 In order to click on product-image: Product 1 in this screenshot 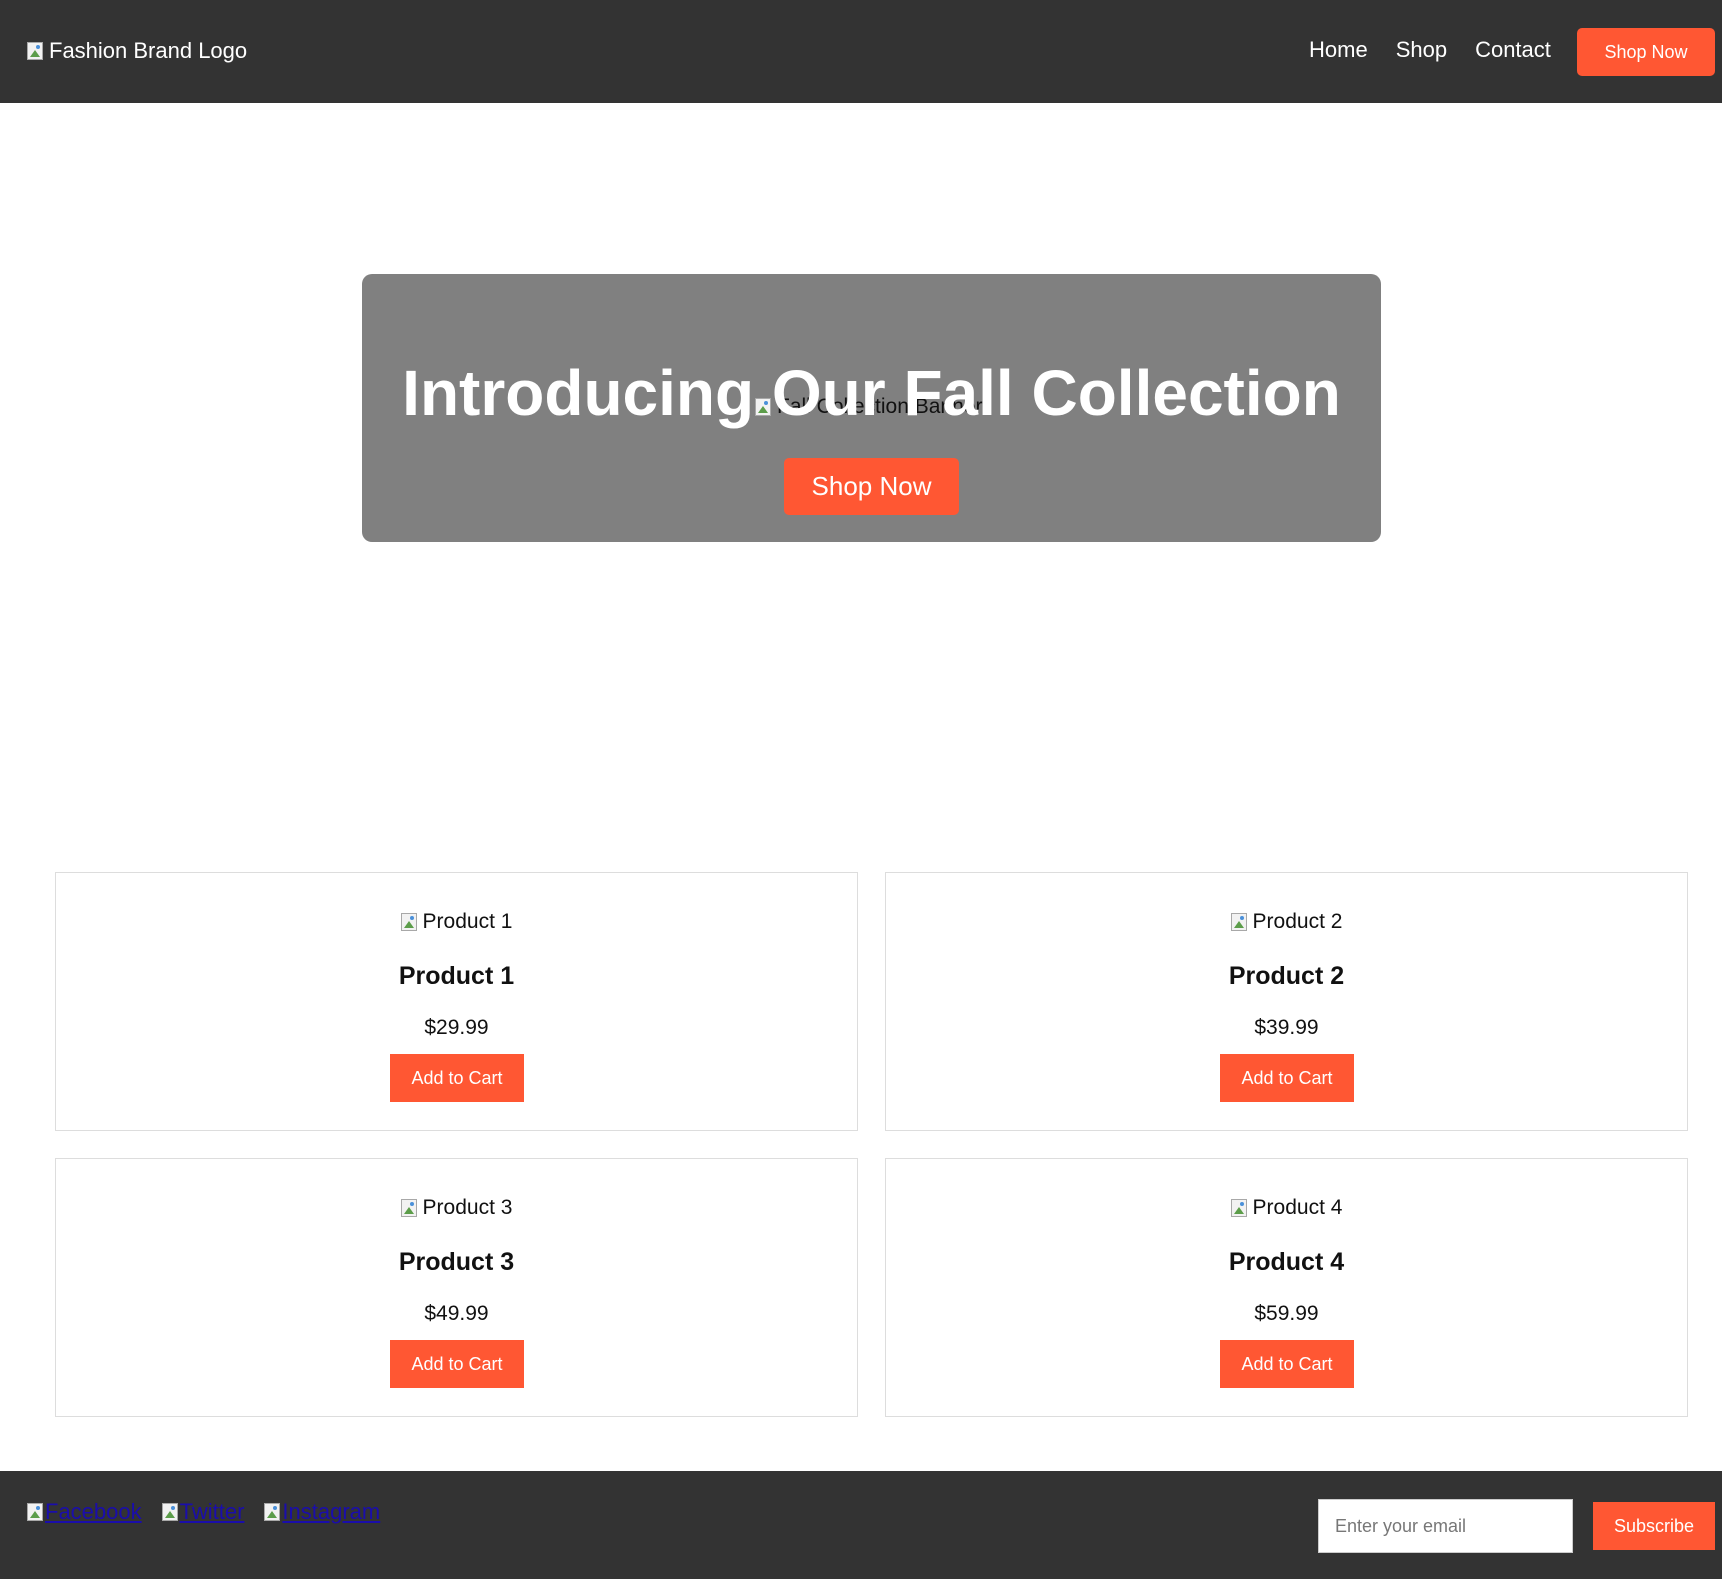, I will do `click(456, 922)`.